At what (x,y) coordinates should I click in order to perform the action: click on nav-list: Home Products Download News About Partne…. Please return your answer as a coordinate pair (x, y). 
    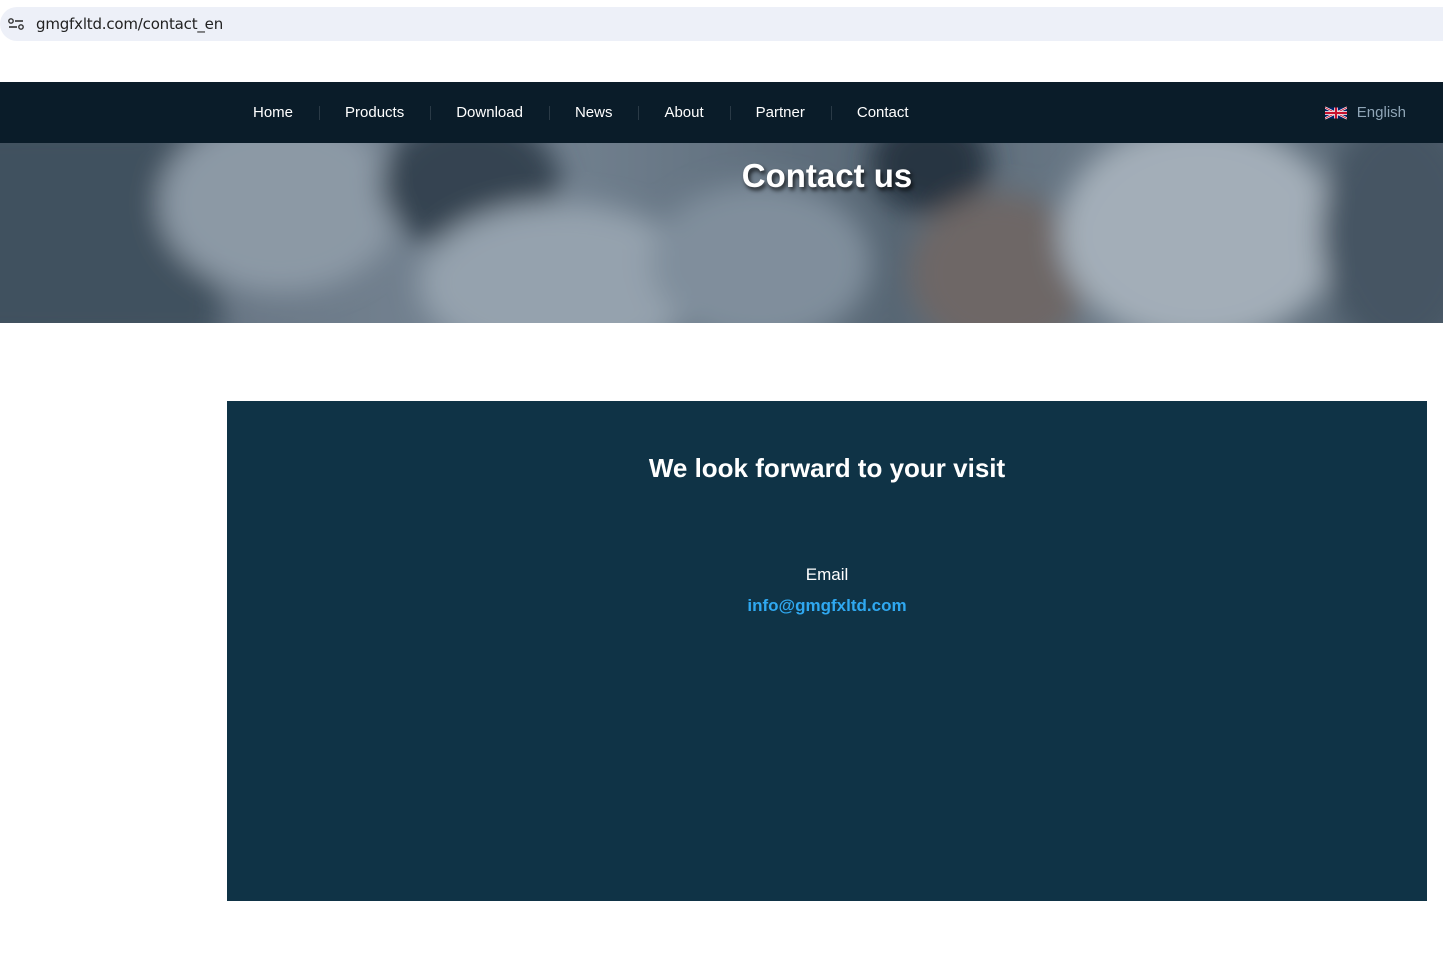
    Looking at the image, I should click on (581, 112).